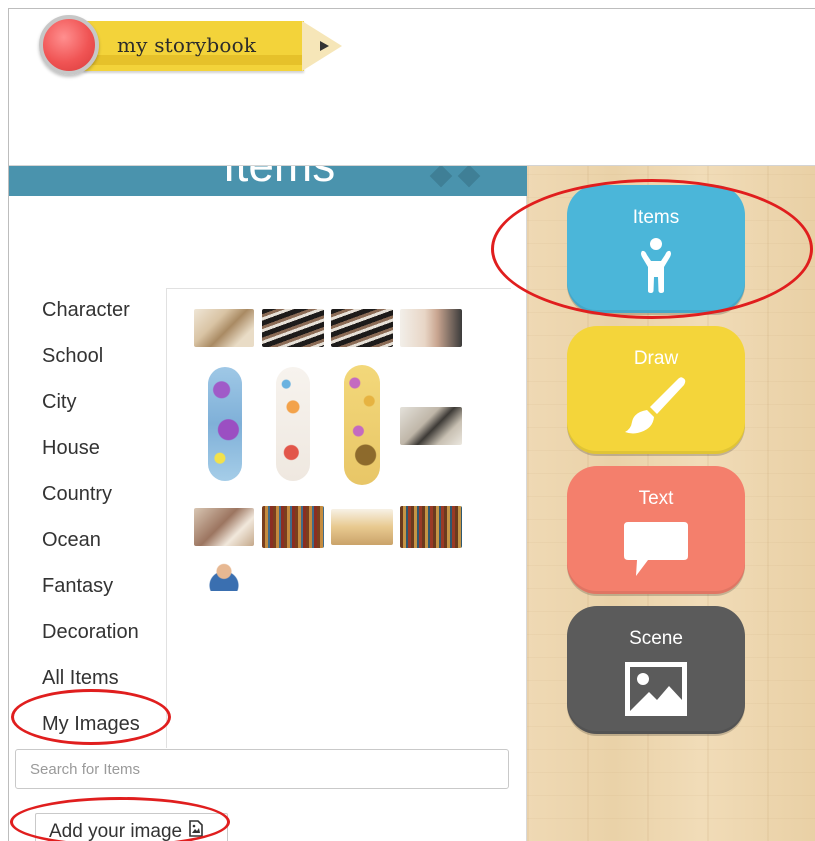  Describe the element at coordinates (656, 638) in the screenshot. I see `tool-scene-label: Scene` at that location.